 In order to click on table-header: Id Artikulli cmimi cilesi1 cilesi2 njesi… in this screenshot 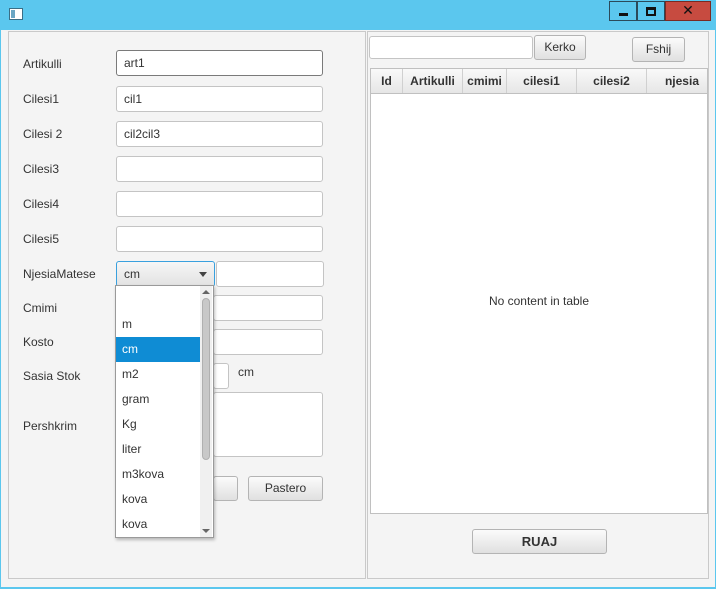, I will do `click(539, 81)`.